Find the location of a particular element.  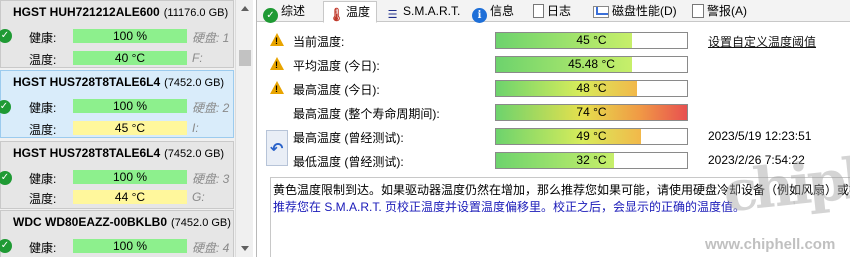

temp-value-bar: 49 °C is located at coordinates (591, 136).